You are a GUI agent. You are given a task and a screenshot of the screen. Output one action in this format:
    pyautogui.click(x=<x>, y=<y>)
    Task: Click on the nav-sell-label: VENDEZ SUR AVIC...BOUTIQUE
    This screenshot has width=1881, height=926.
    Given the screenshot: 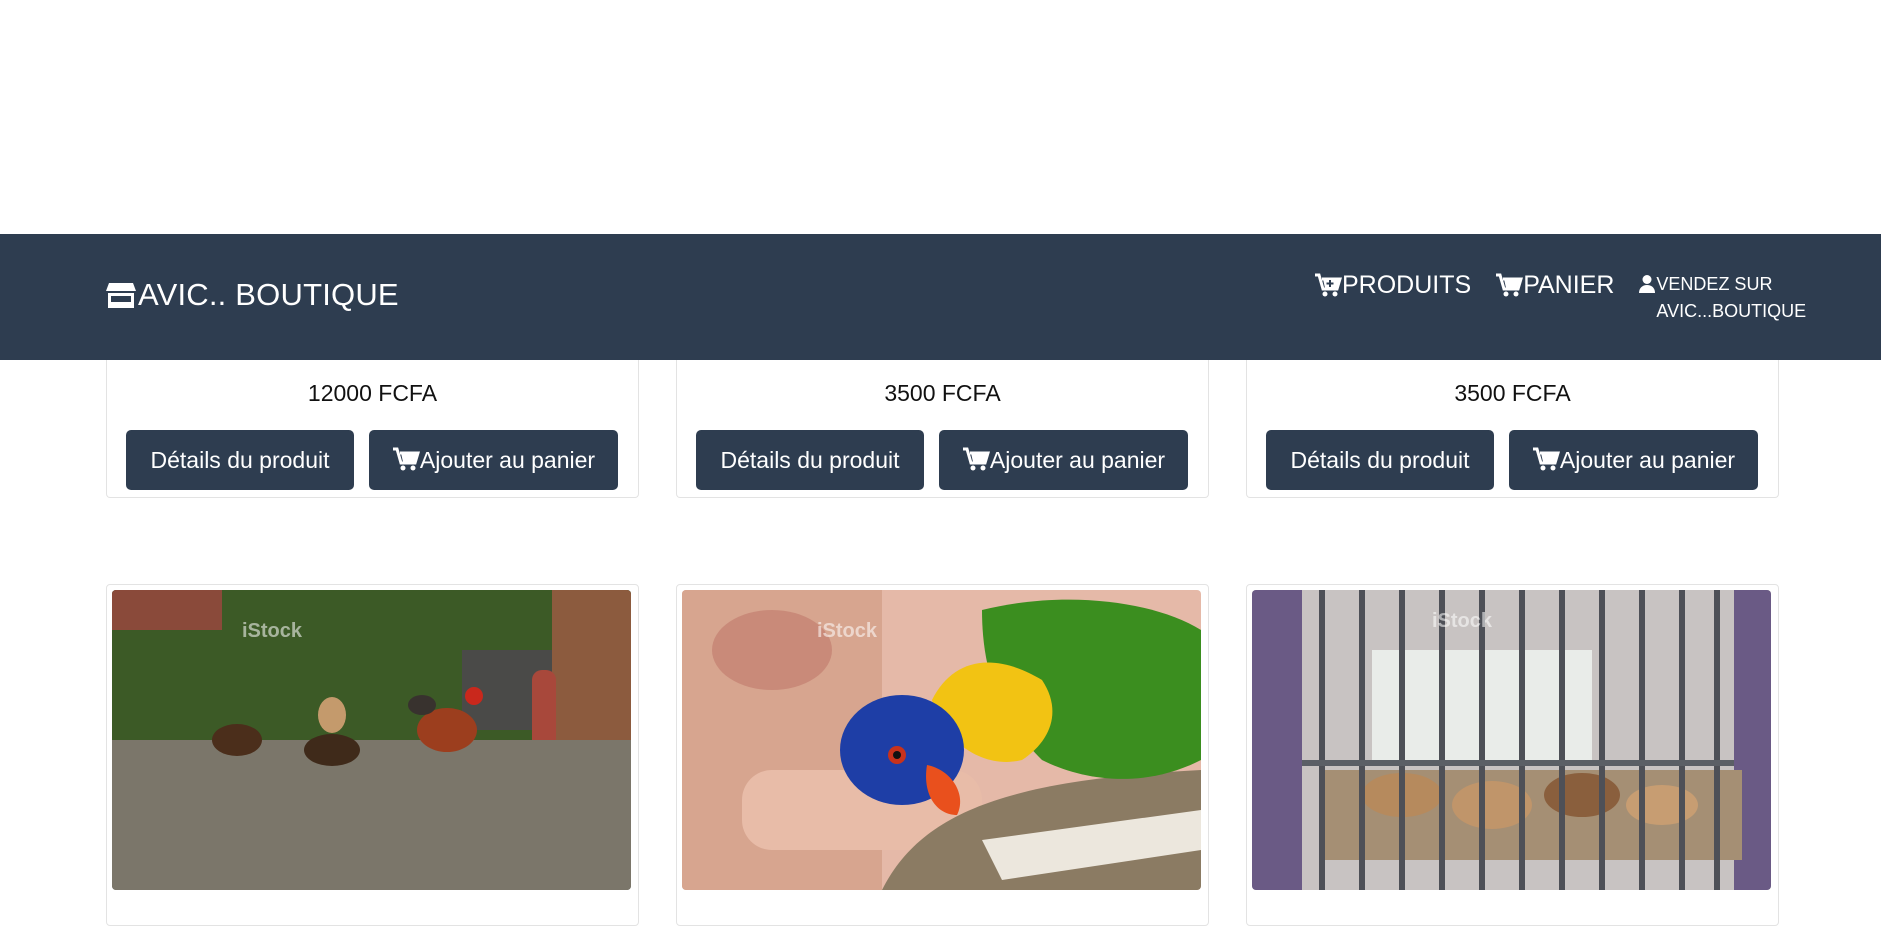 What is the action you would take?
    pyautogui.click(x=1731, y=297)
    